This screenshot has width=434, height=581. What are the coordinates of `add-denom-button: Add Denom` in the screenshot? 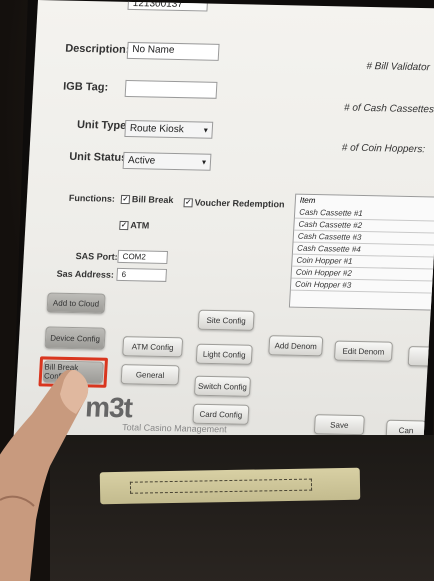 It's located at (296, 346).